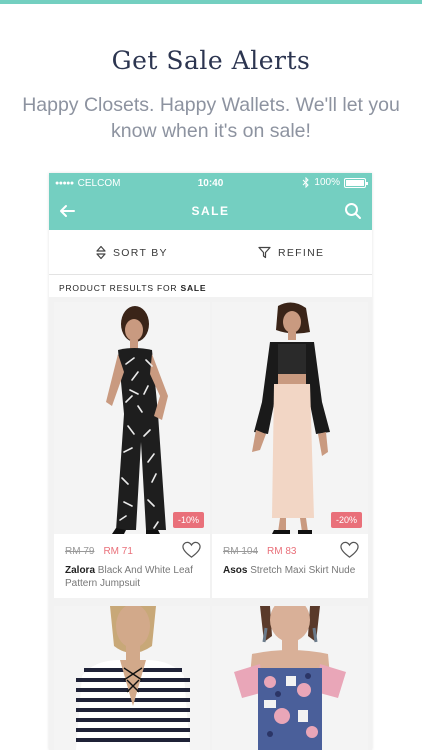 This screenshot has width=422, height=750. What do you see at coordinates (80, 570) in the screenshot?
I see `product-brand: Zalora` at bounding box center [80, 570].